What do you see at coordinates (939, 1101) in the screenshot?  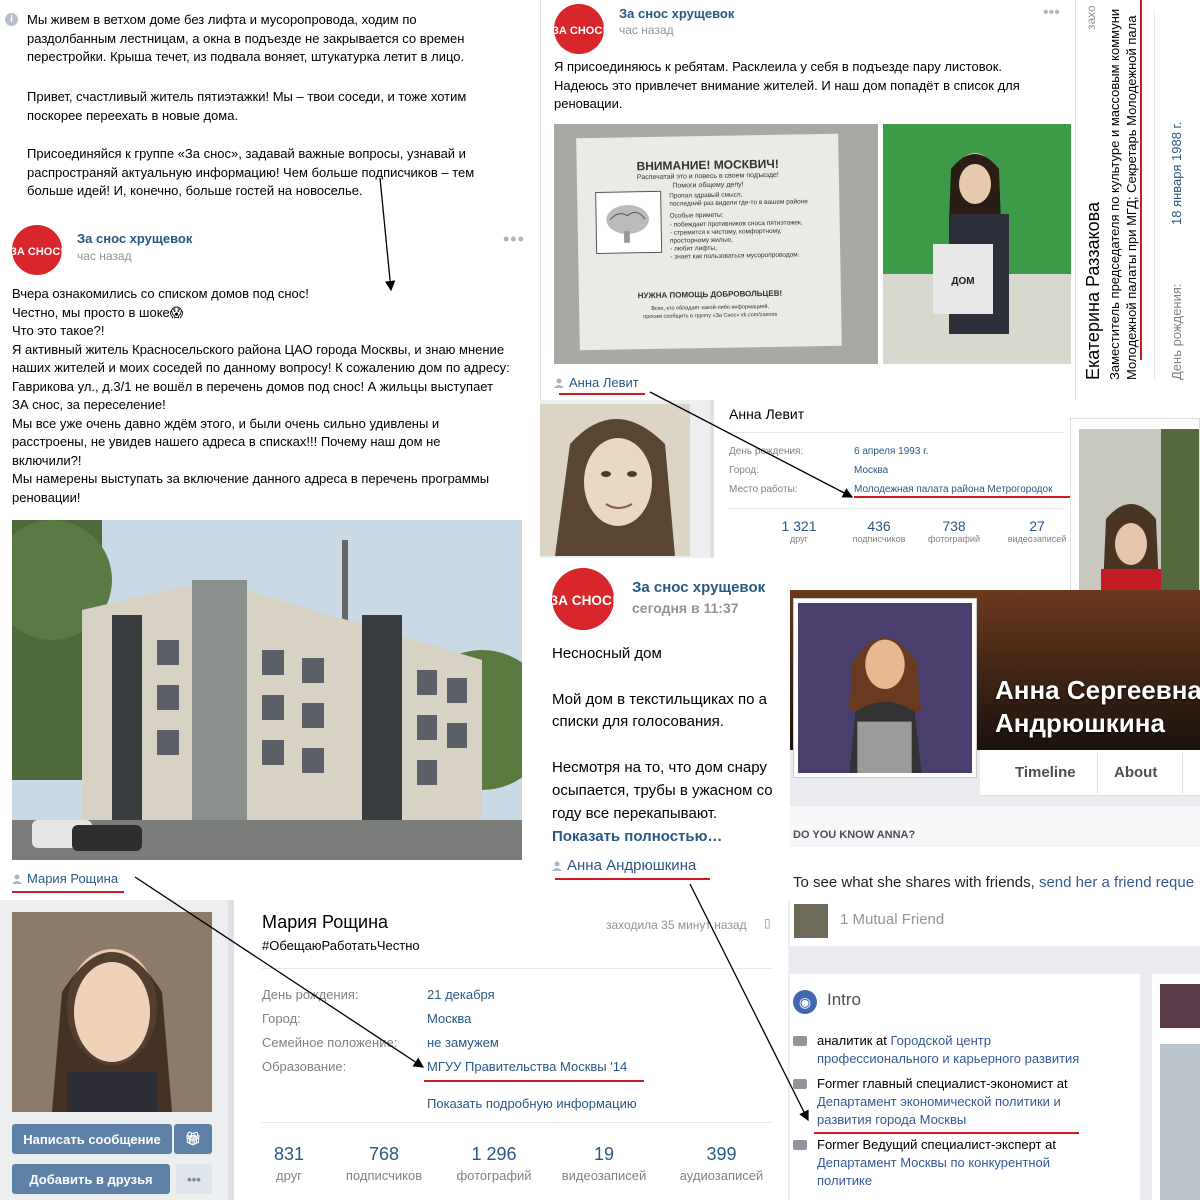 I see `job-org-1: Департамент экономической политики и` at bounding box center [939, 1101].